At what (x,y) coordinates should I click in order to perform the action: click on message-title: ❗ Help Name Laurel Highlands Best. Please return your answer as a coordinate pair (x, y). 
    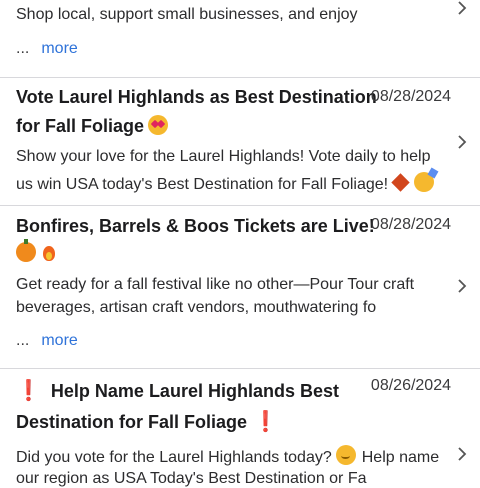
    Looking at the image, I should click on (177, 391).